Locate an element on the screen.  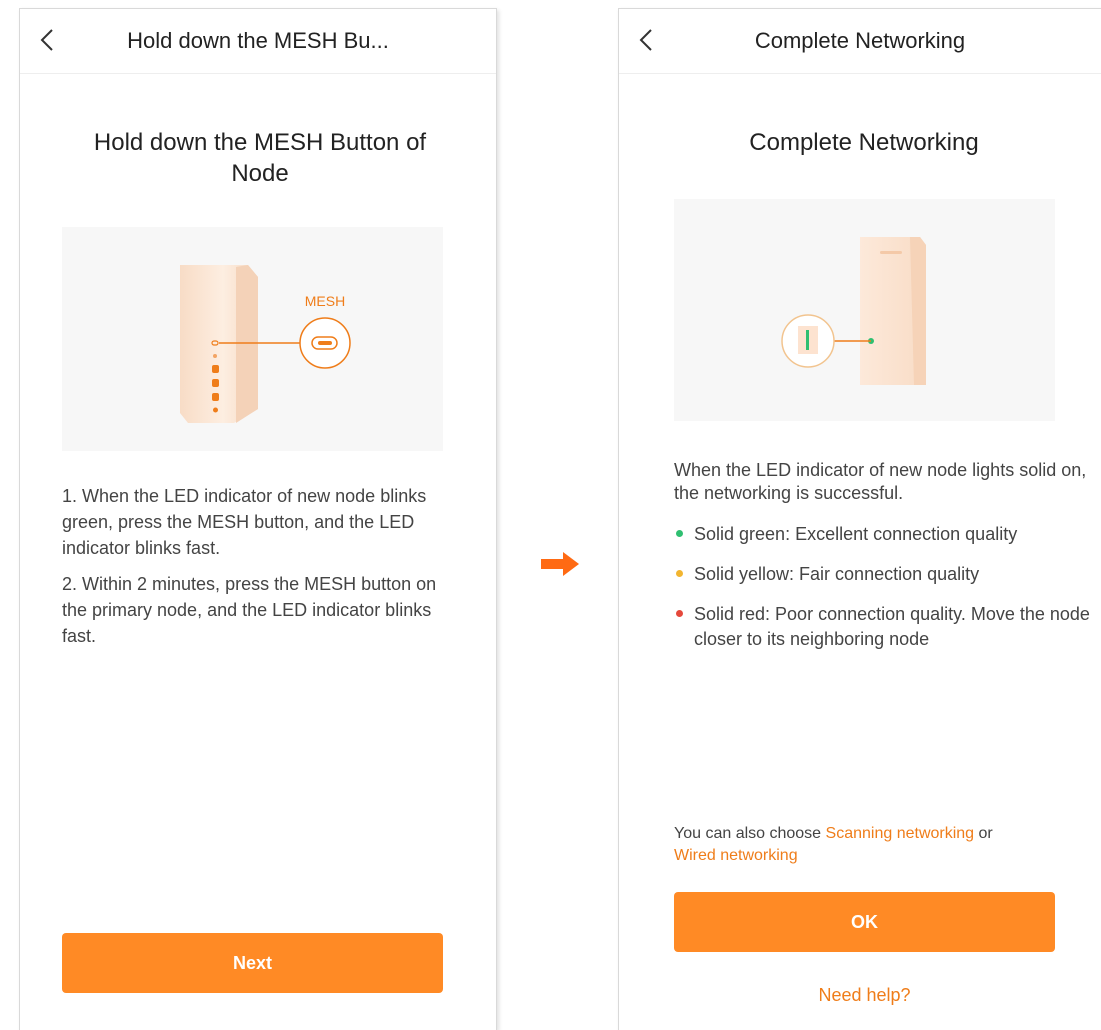
need-help-link: Need help? is located at coordinates (864, 995).